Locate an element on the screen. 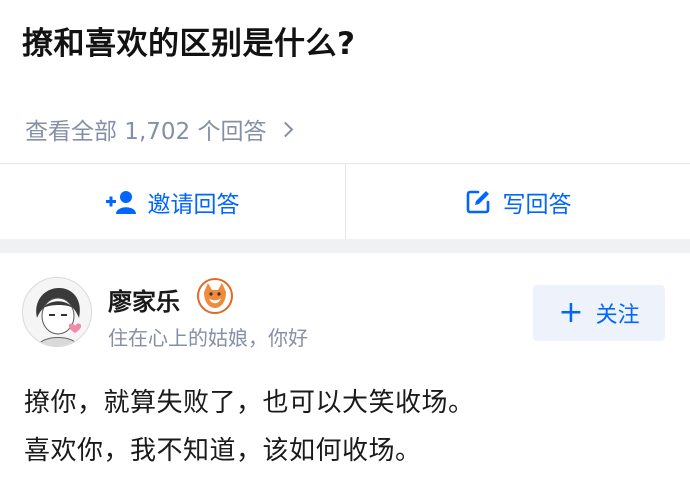 Image resolution: width=690 pixels, height=485 pixels. view-all-answers-link: 查看全部 1,702 个回答 is located at coordinates (159, 129).